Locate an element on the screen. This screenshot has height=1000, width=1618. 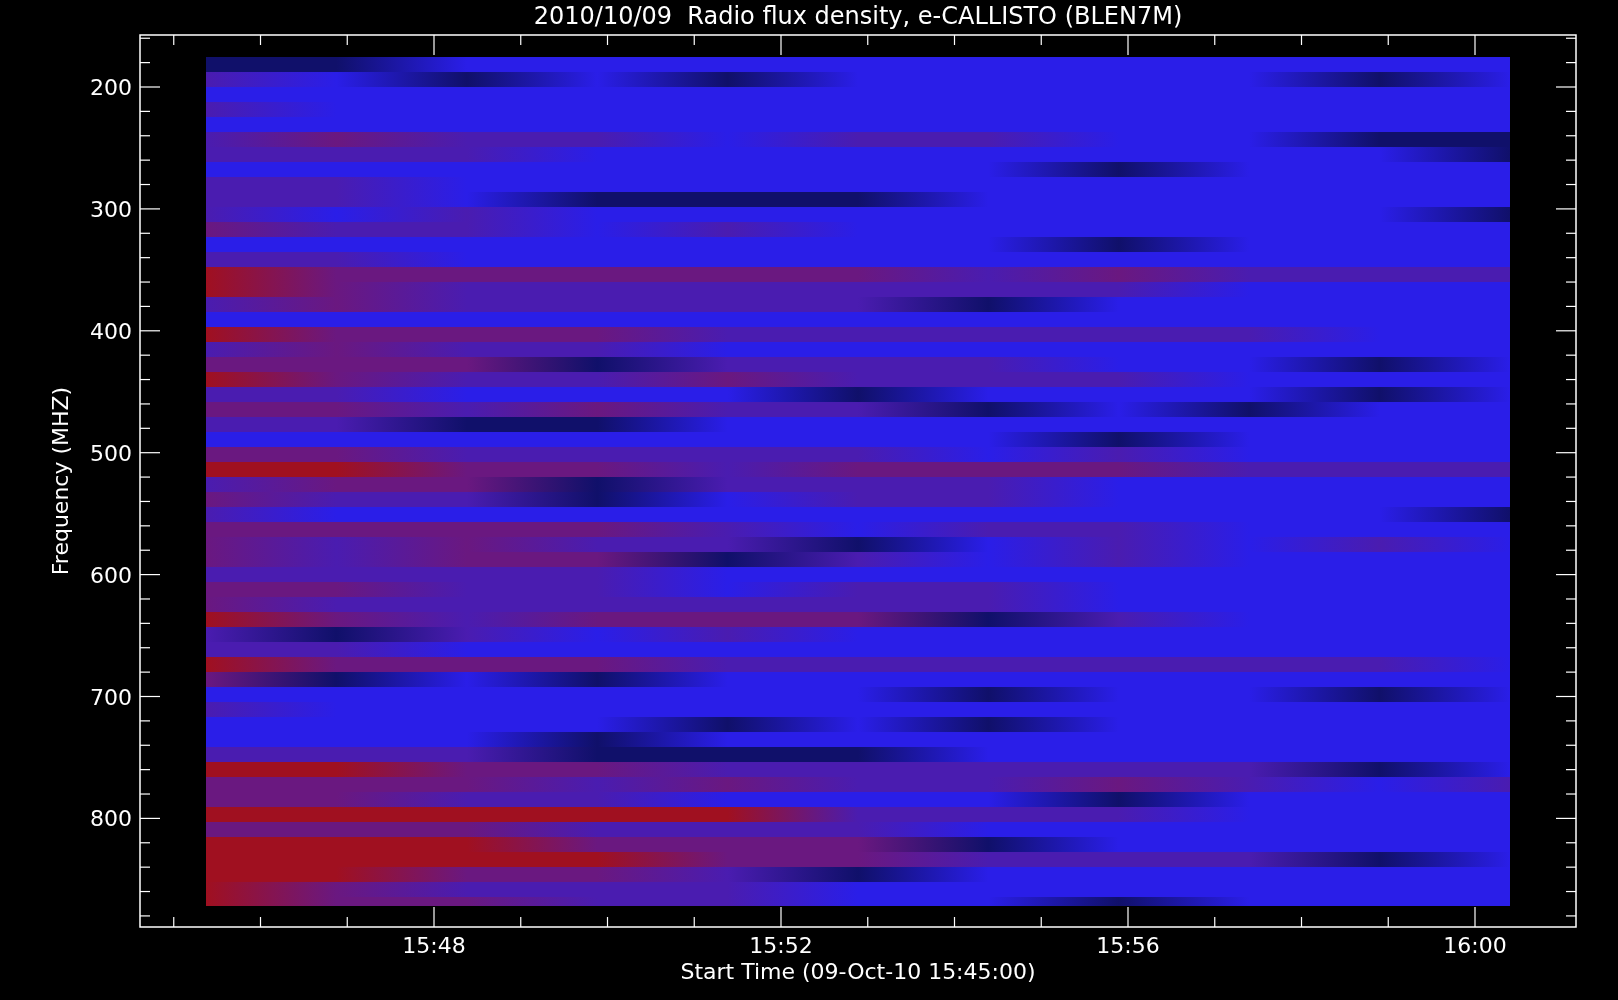
x-tick-label: 15:52 is located at coordinates (781, 945).